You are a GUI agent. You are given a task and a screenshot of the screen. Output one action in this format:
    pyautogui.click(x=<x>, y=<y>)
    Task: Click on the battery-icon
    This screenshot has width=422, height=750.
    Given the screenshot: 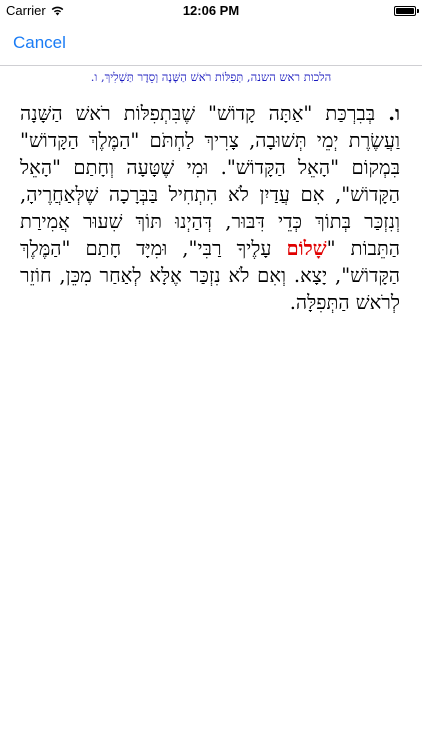 What is the action you would take?
    pyautogui.click(x=406, y=11)
    